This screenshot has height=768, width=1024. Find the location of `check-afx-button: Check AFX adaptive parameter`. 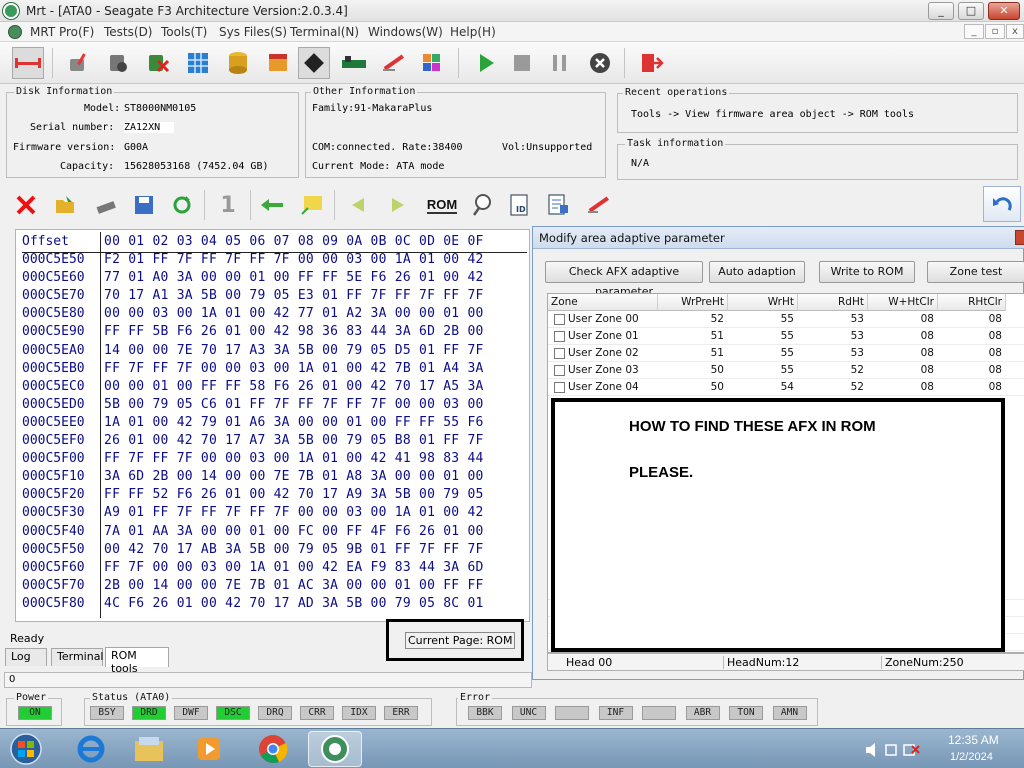

check-afx-button: Check AFX adaptive parameter is located at coordinates (624, 279).